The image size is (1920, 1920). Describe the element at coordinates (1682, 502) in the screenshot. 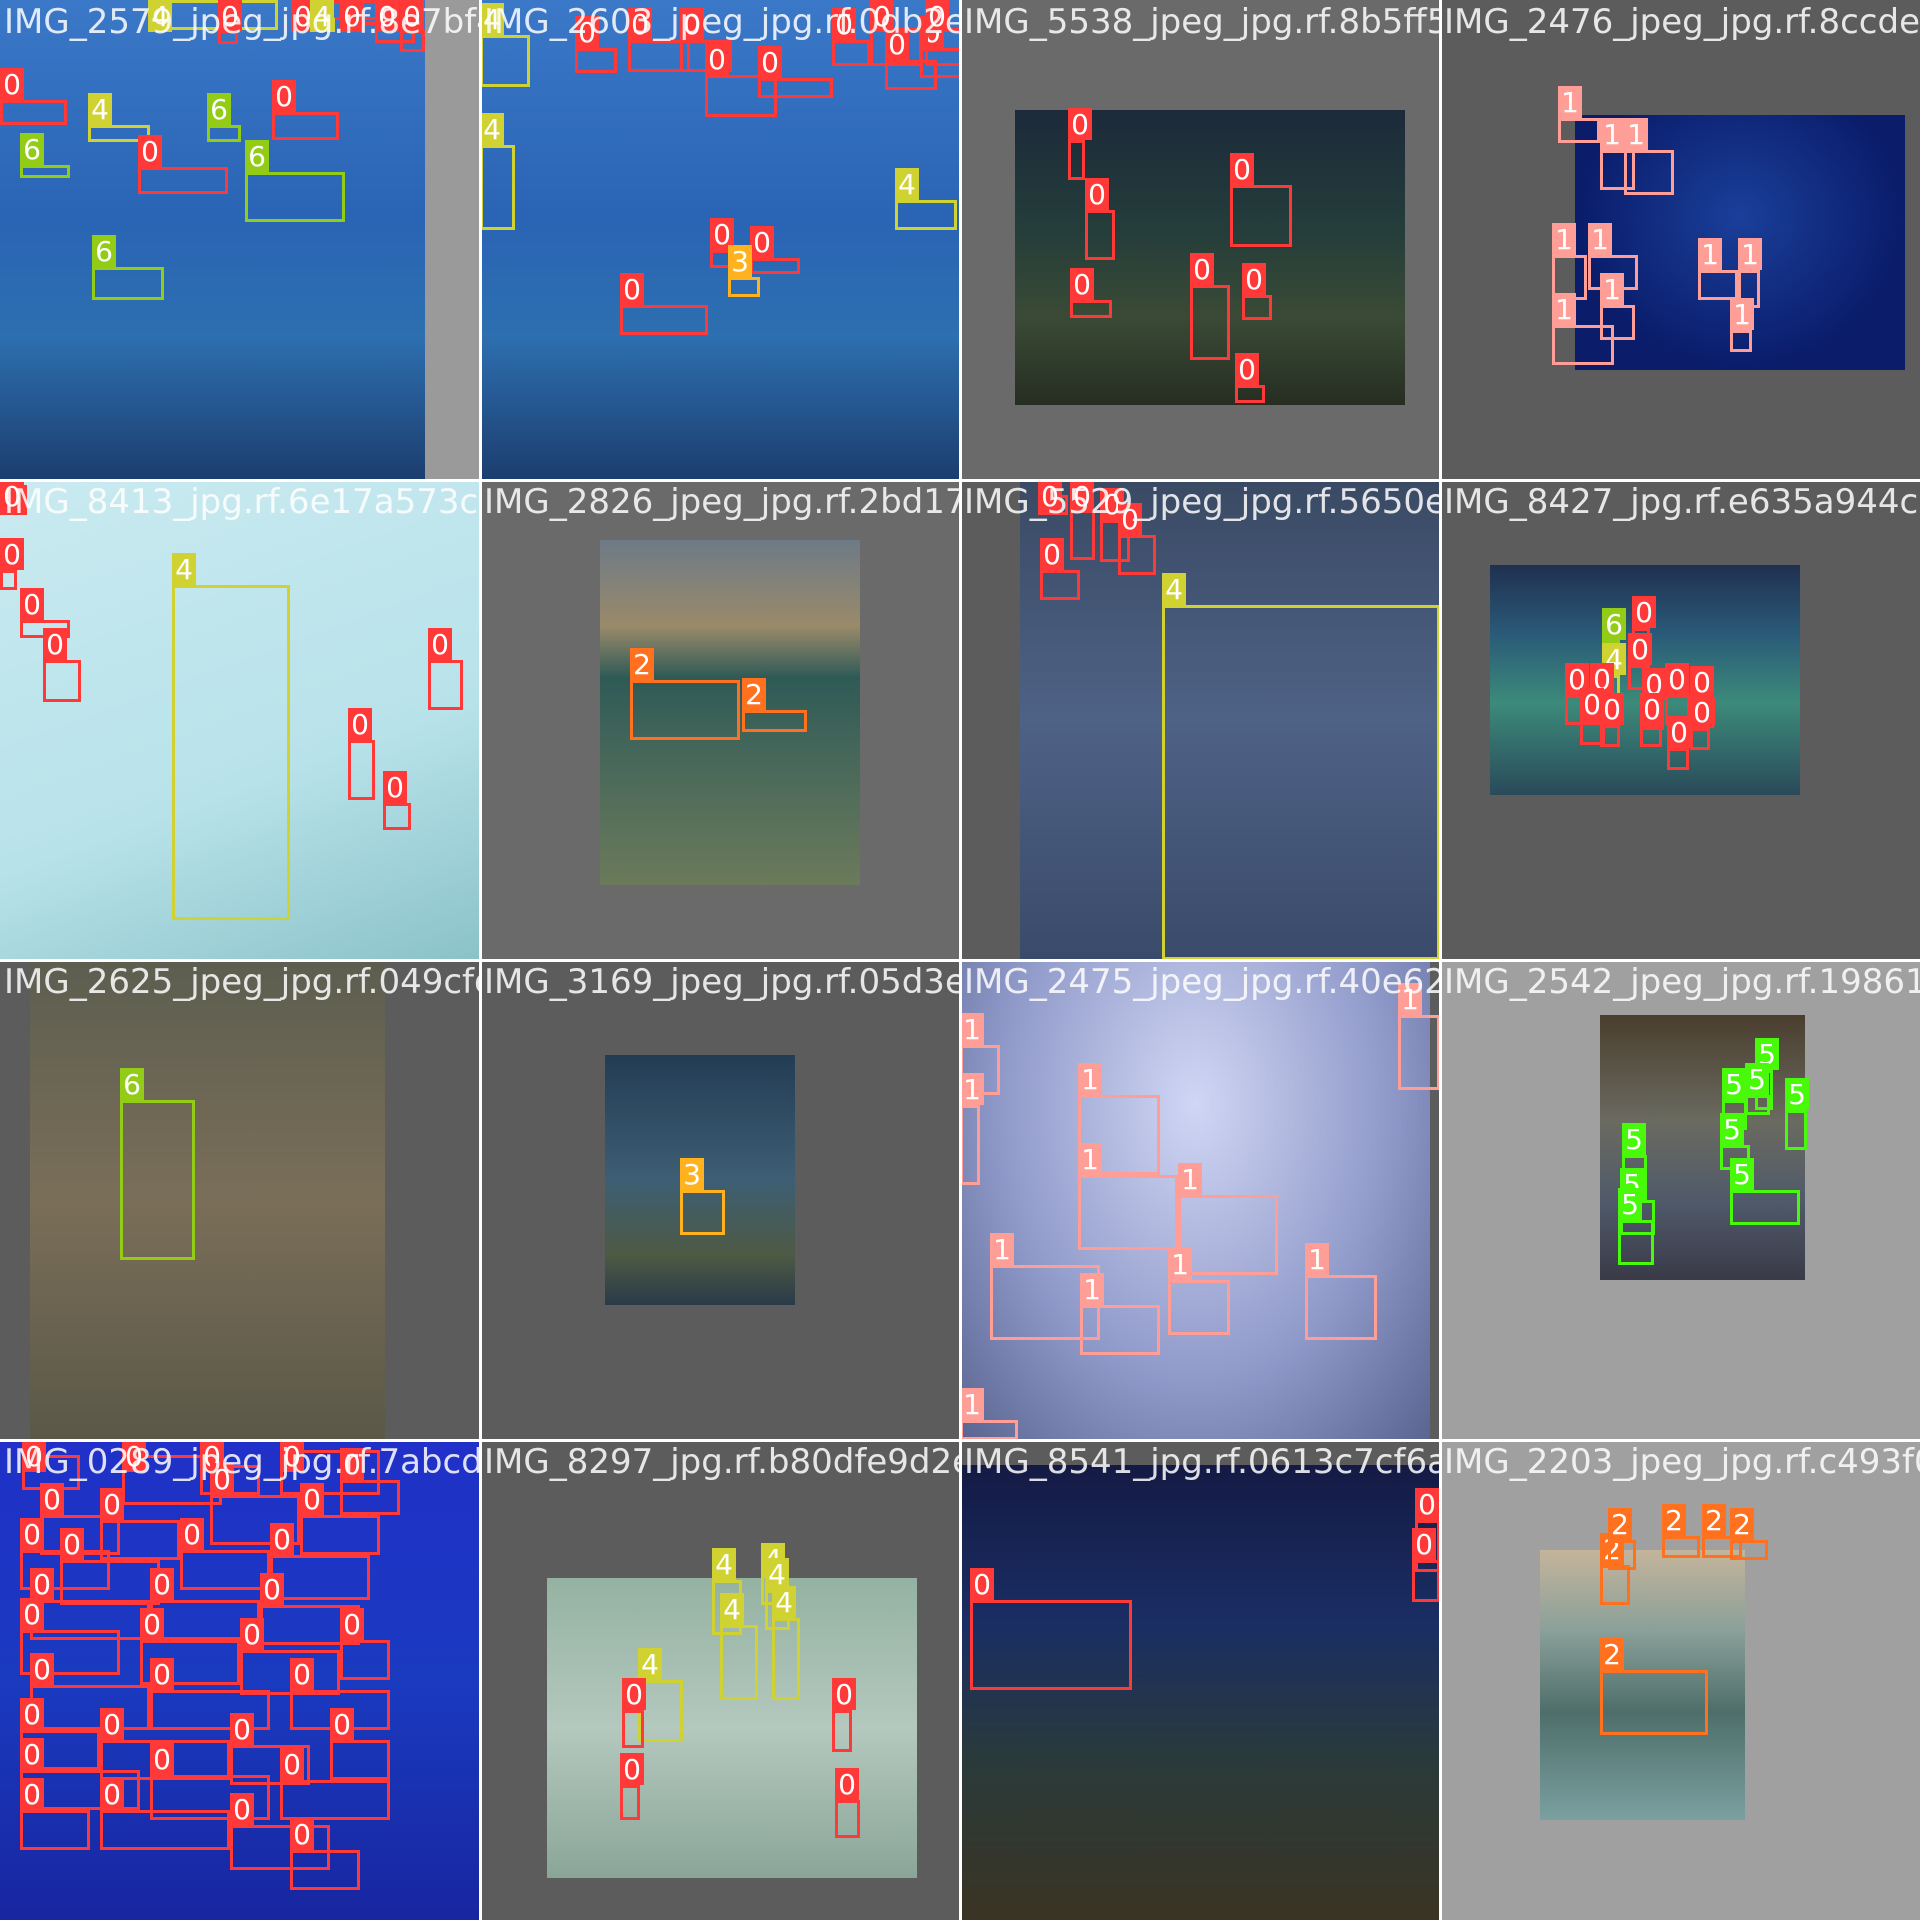

I see `filename-caption: IMG_8427_jpg.rf.e635a944cd2f99f0d3c` at that location.